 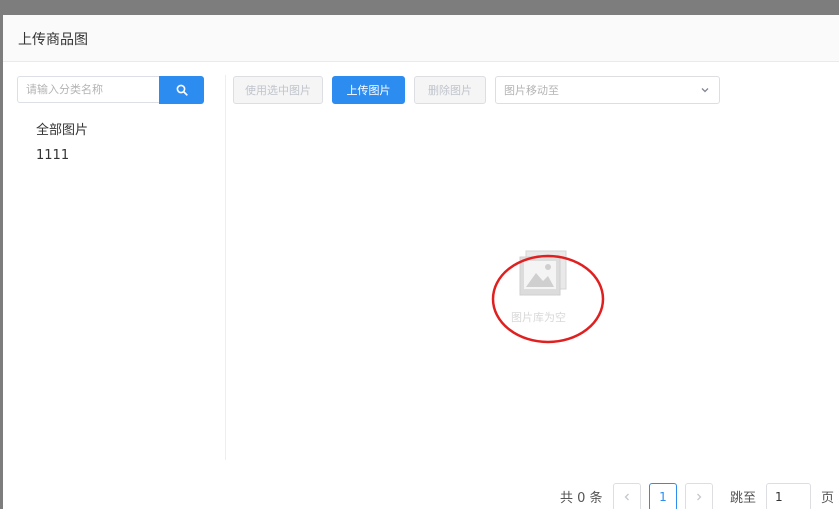 What do you see at coordinates (62, 128) in the screenshot?
I see `category-all-images: 全部图片` at bounding box center [62, 128].